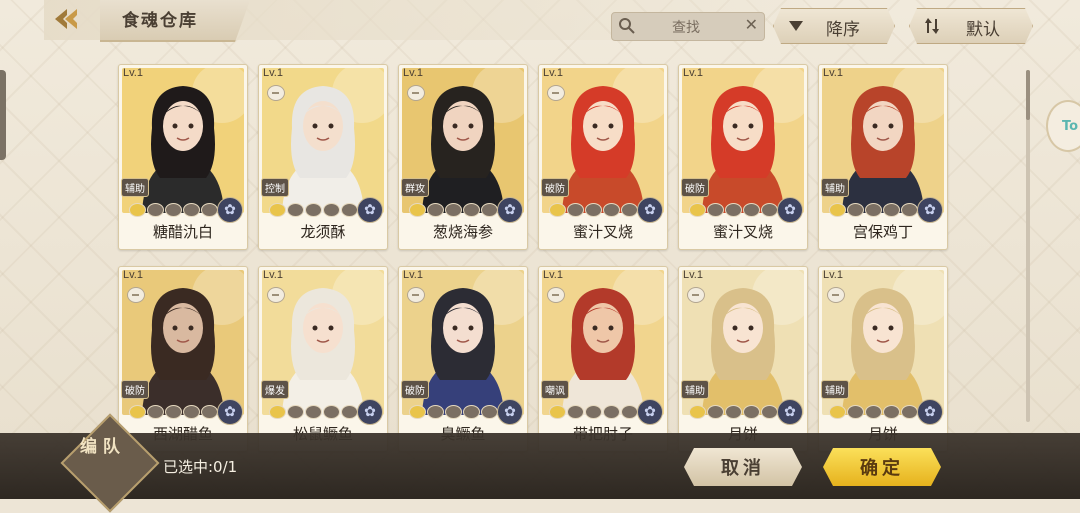  I want to click on role-tag: 控制, so click(275, 187).